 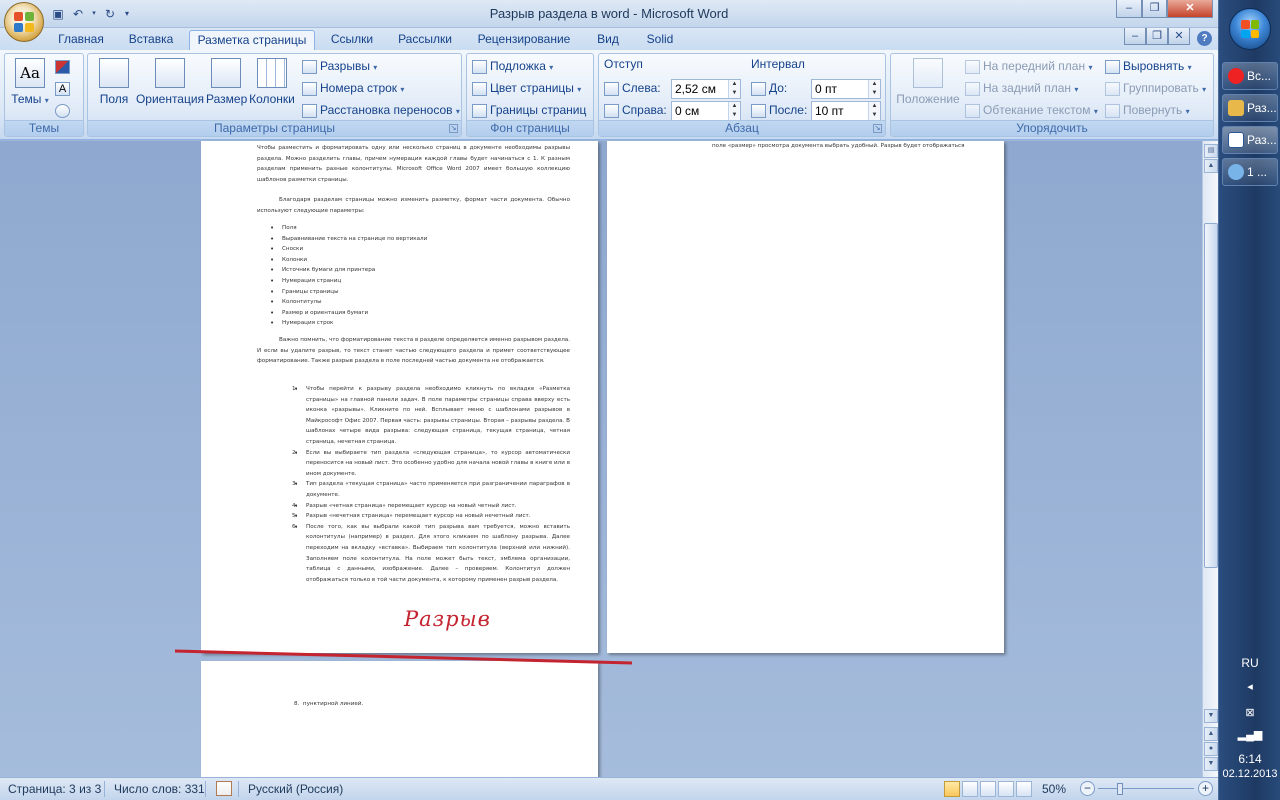 What do you see at coordinates (1148, 66) in the screenshot?
I see `align-button: Выровнять ▾` at bounding box center [1148, 66].